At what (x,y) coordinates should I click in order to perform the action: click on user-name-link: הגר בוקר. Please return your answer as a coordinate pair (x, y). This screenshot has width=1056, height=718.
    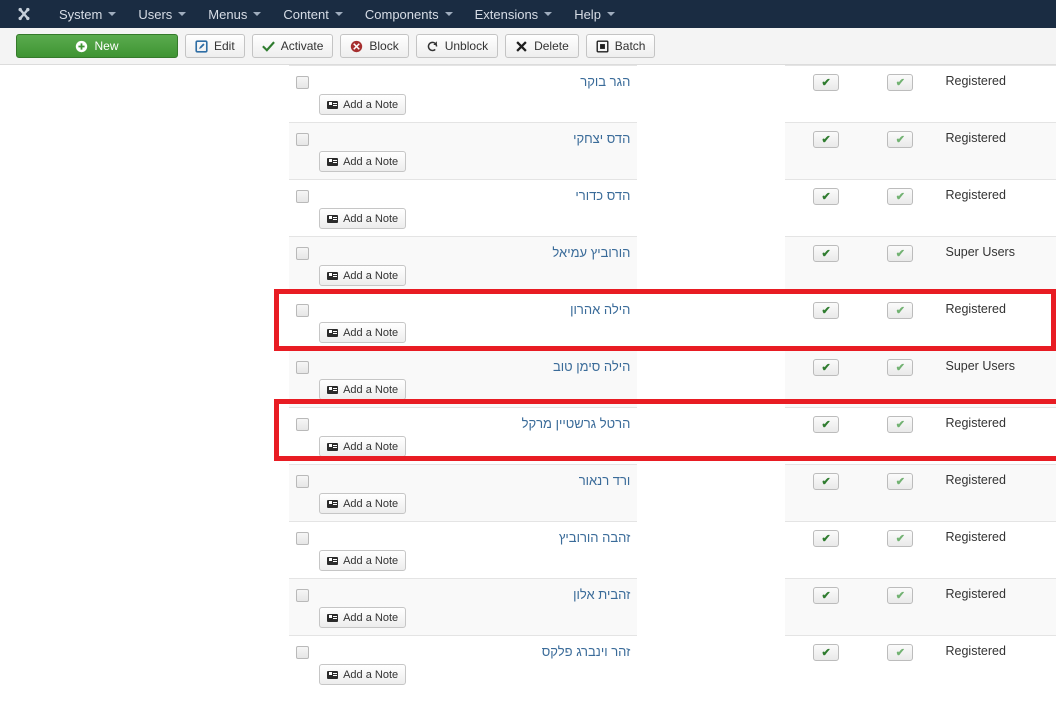
    Looking at the image, I should click on (474, 81).